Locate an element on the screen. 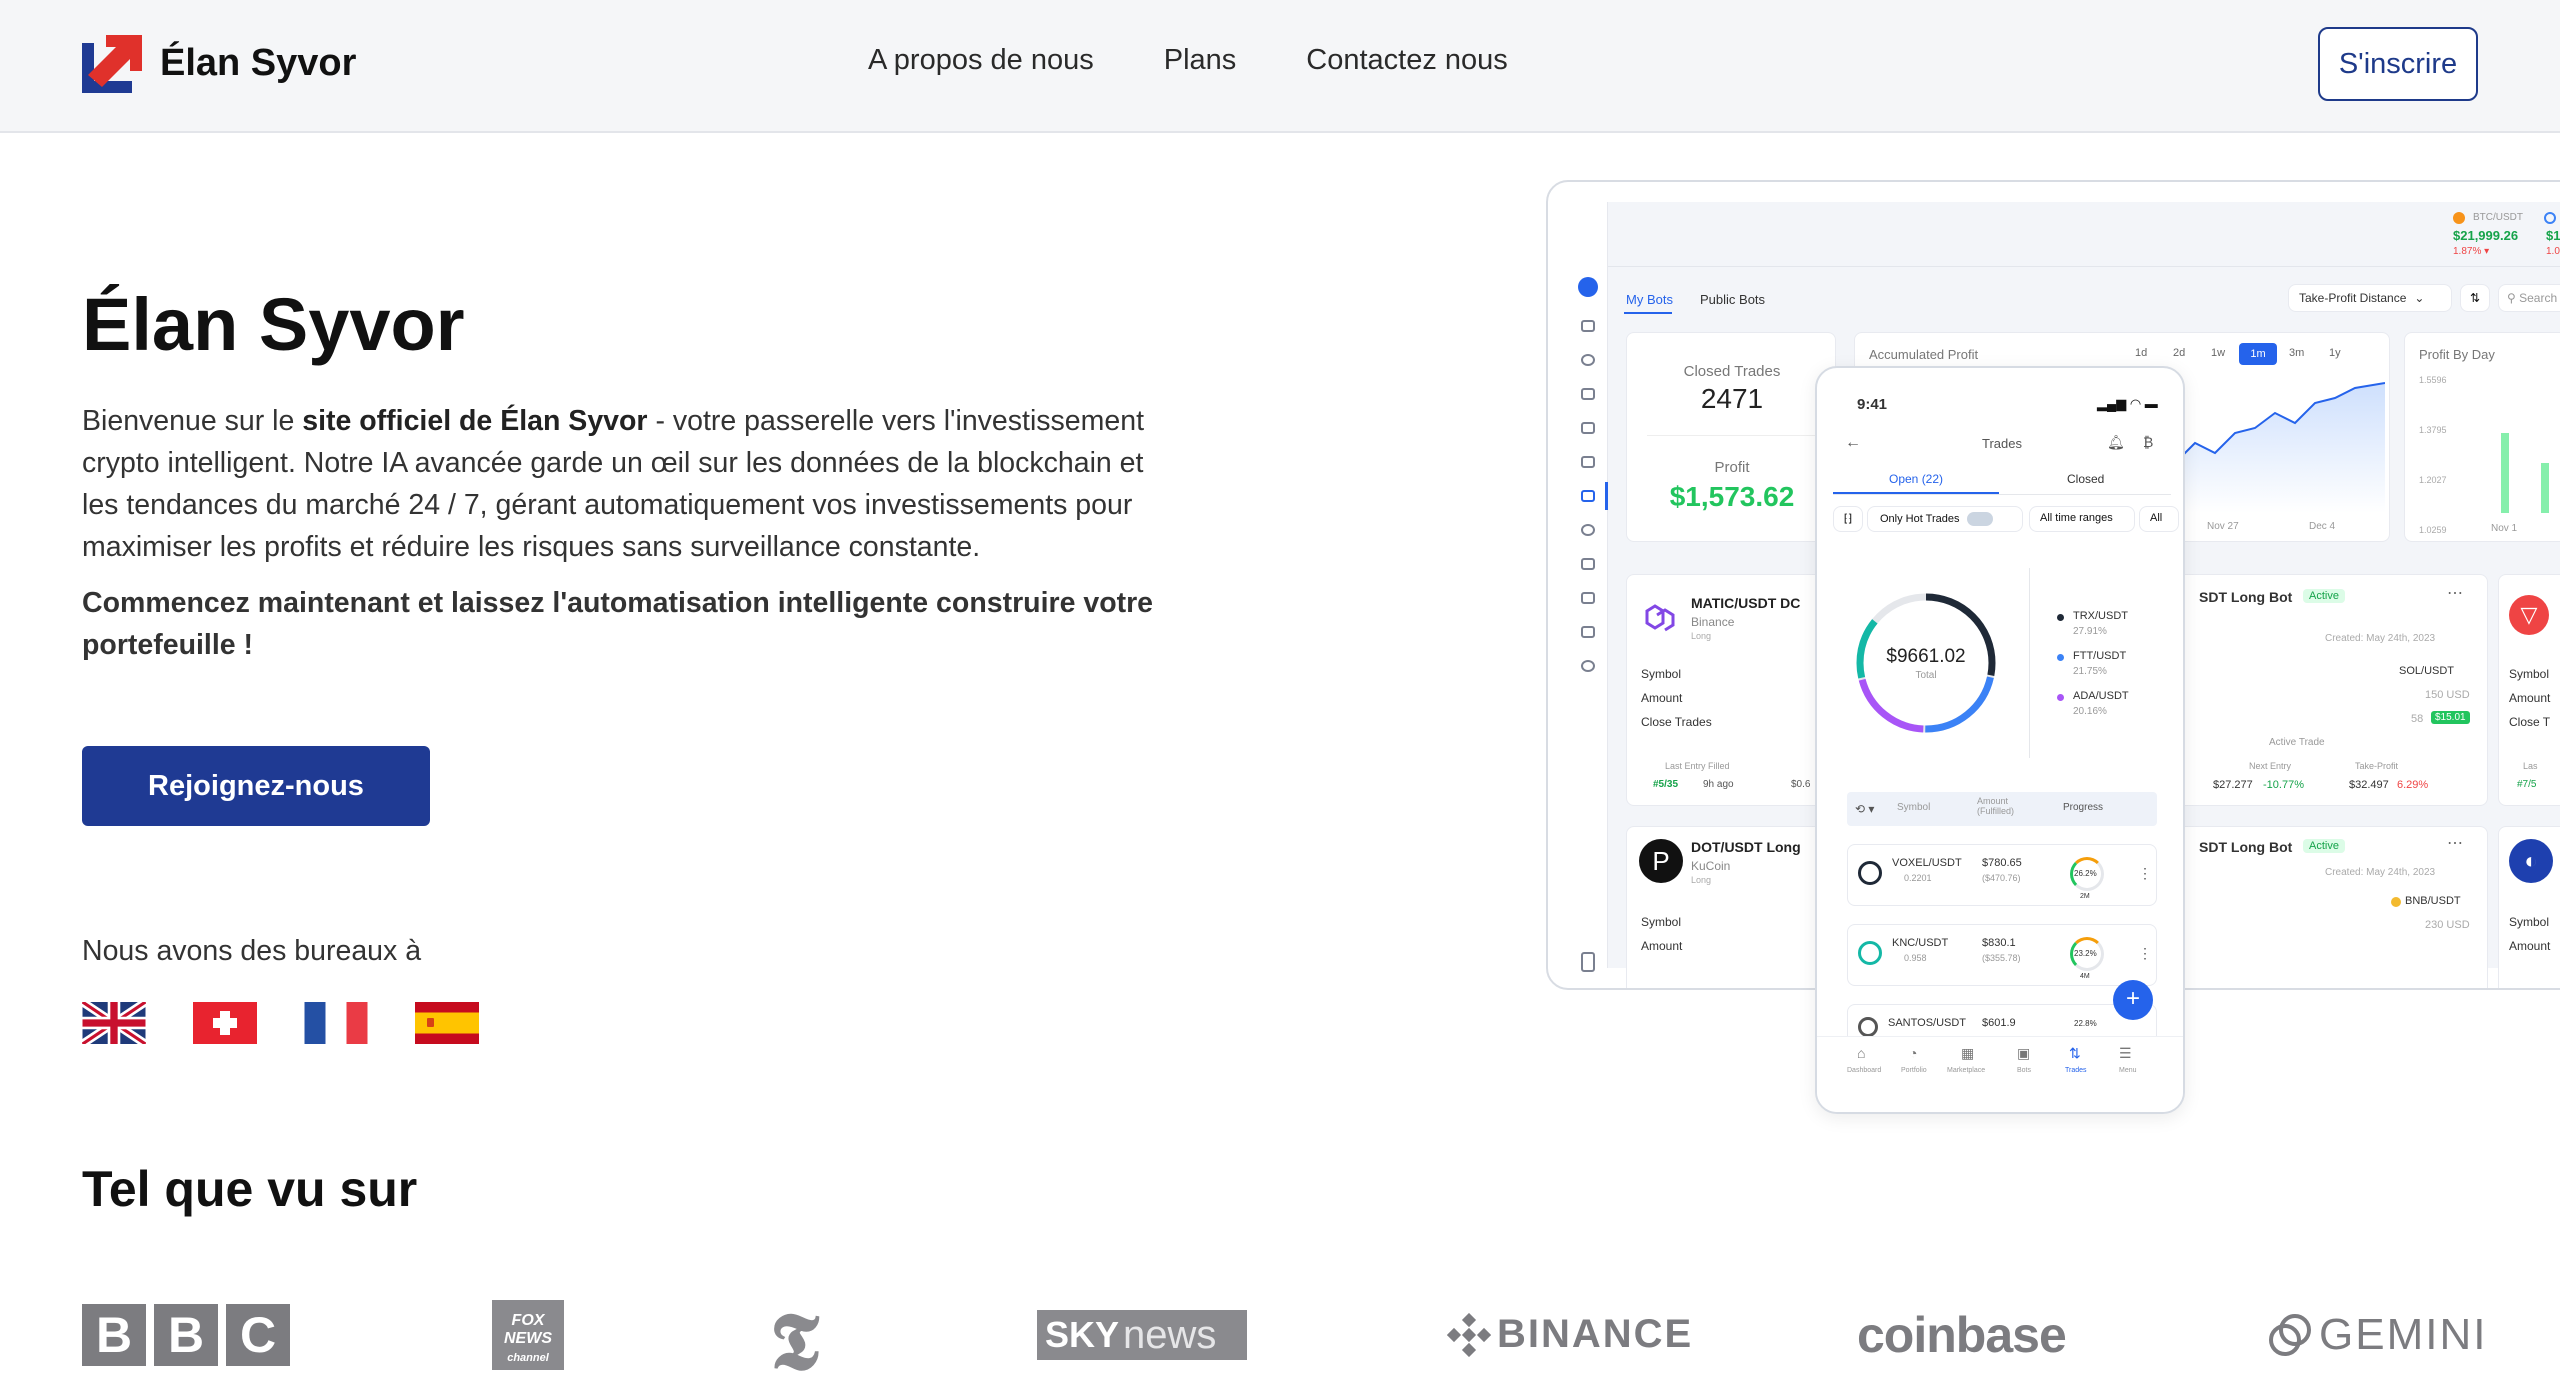 Image resolution: width=2560 pixels, height=1400 pixels. bot-card-partial: ◐ Symbol Amount is located at coordinates (2529, 907).